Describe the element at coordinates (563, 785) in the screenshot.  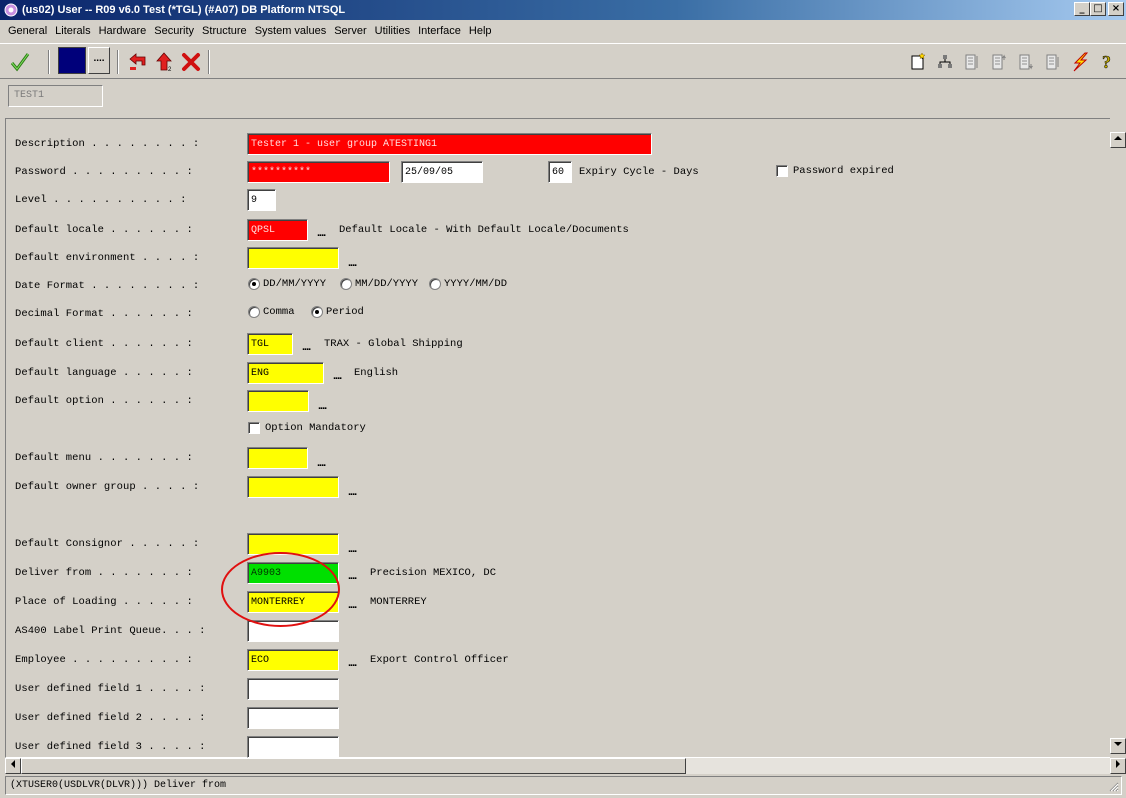
I see `status-bar: (XTUSER0(USDLVR(DLVR))) Deliver from` at that location.